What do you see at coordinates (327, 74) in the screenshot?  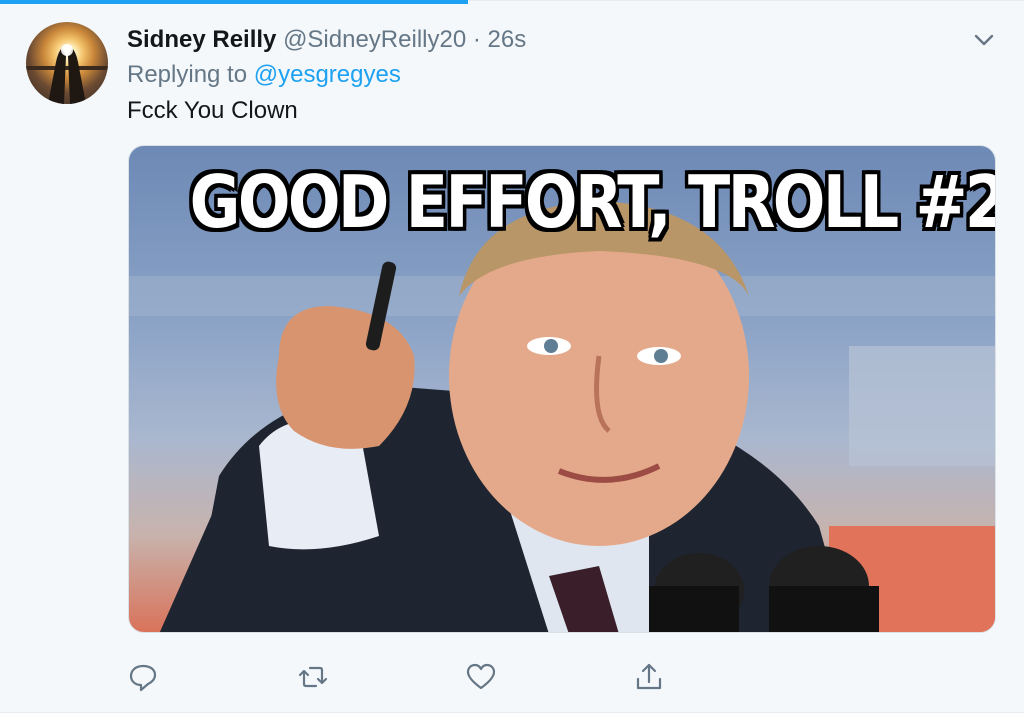 I see `replying-to-mention: @yesgregyes` at bounding box center [327, 74].